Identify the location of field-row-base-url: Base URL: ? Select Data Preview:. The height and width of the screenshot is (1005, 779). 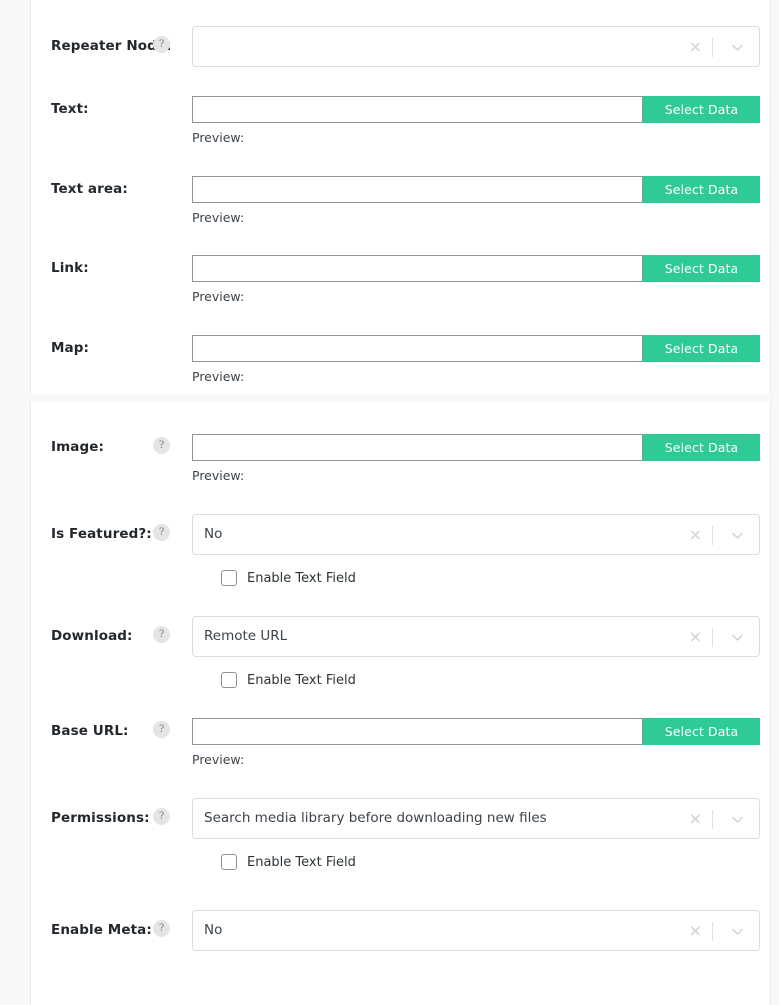
(401, 745).